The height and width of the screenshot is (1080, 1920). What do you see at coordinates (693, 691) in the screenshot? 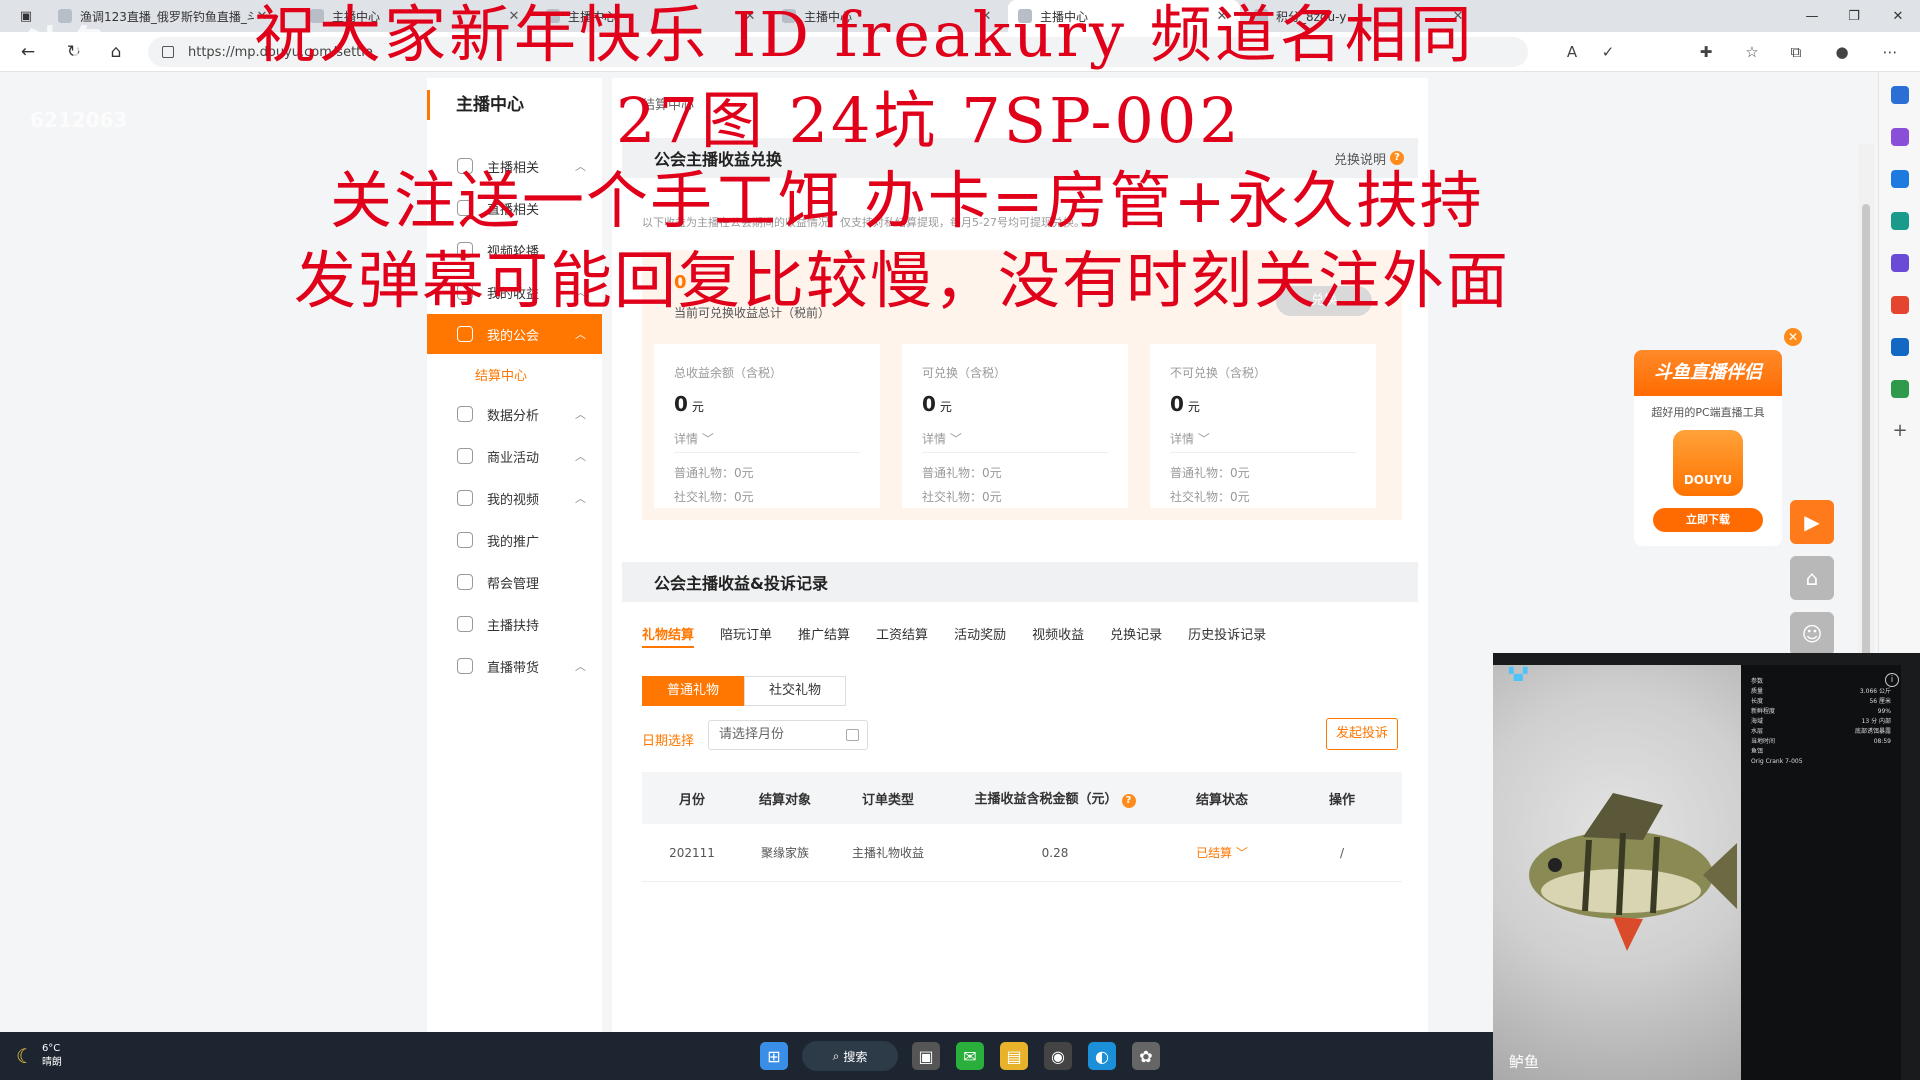
I see `gift-type-segment: 普通礼物` at bounding box center [693, 691].